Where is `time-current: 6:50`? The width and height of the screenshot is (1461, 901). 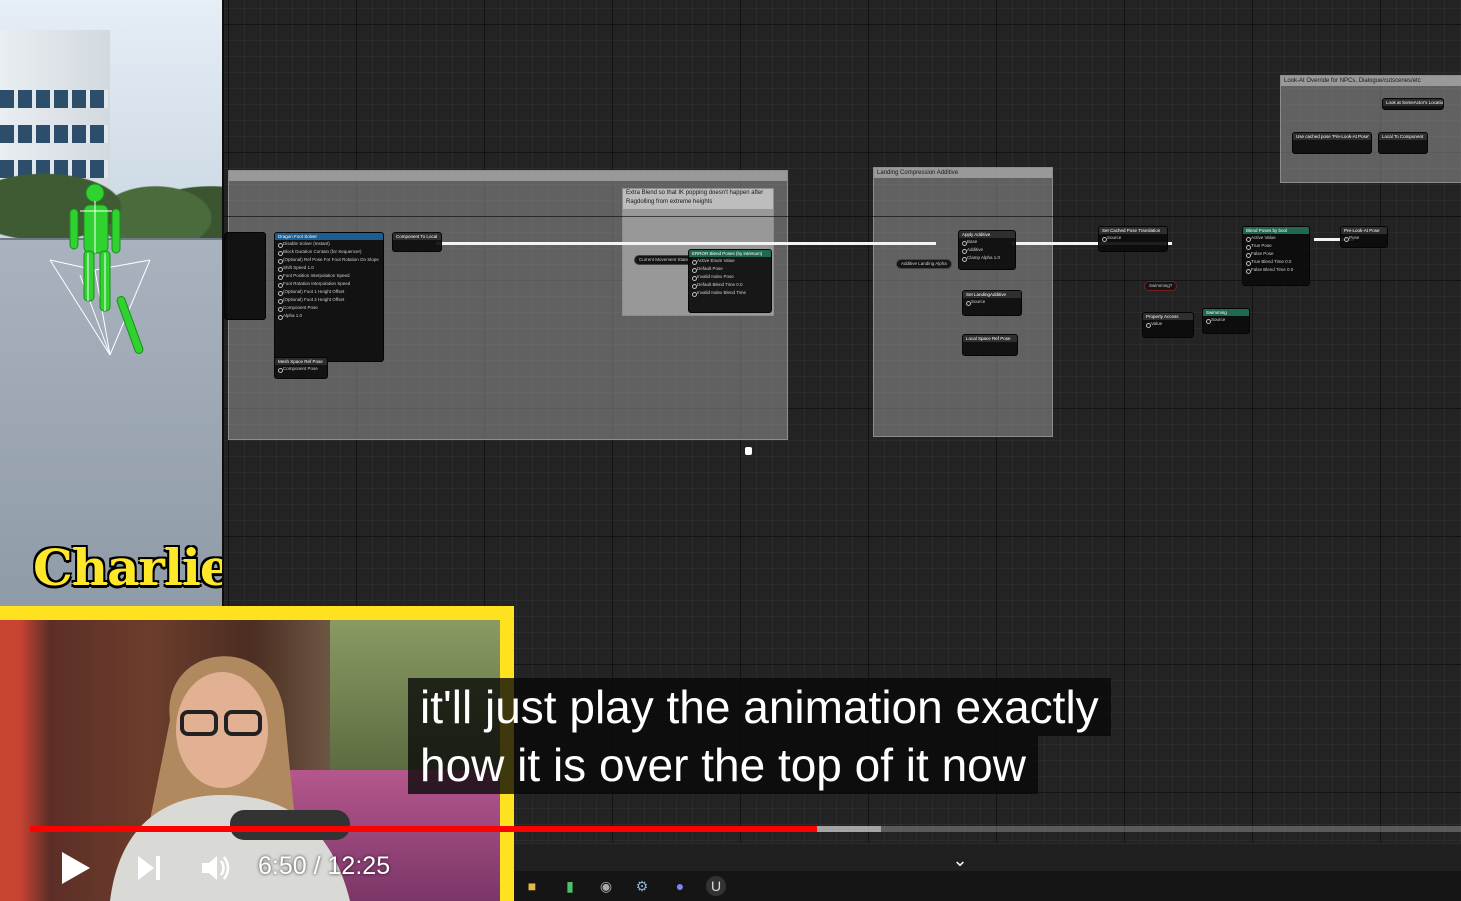 time-current: 6:50 is located at coordinates (282, 866).